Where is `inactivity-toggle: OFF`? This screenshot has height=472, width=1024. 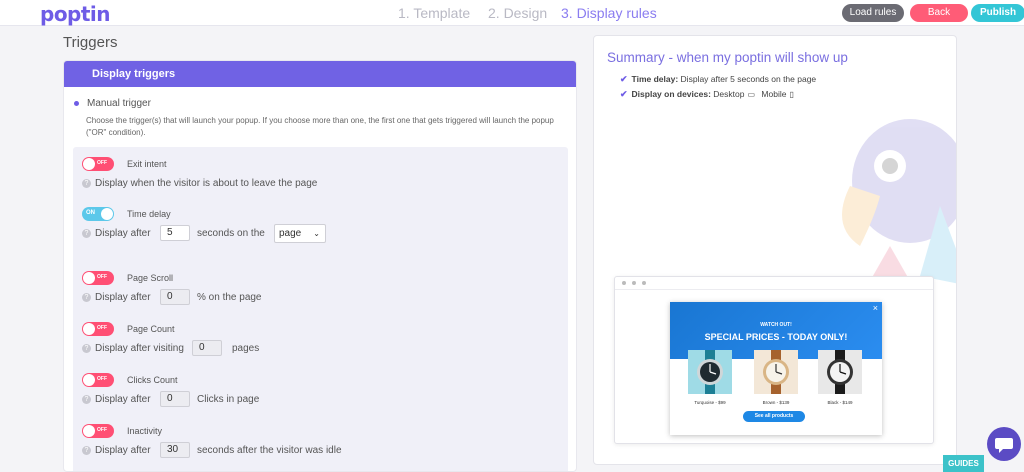 inactivity-toggle: OFF is located at coordinates (98, 431).